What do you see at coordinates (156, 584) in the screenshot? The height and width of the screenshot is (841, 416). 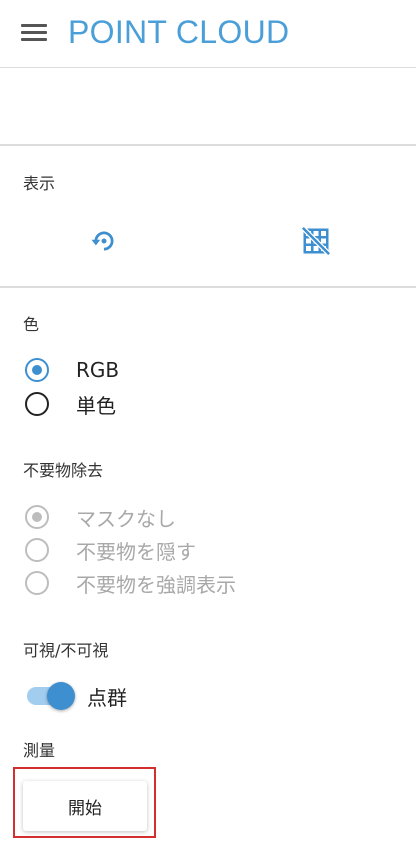 I see `radio-label: 不要物を強調表示` at bounding box center [156, 584].